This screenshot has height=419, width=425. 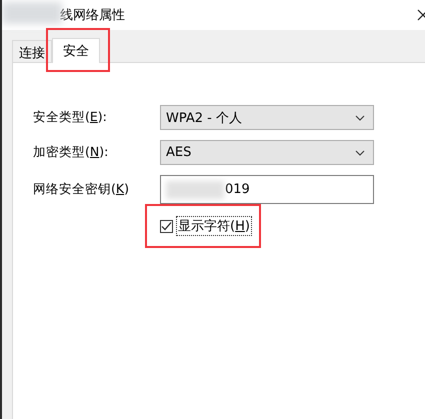 I want to click on input-field: 019, so click(x=267, y=189).